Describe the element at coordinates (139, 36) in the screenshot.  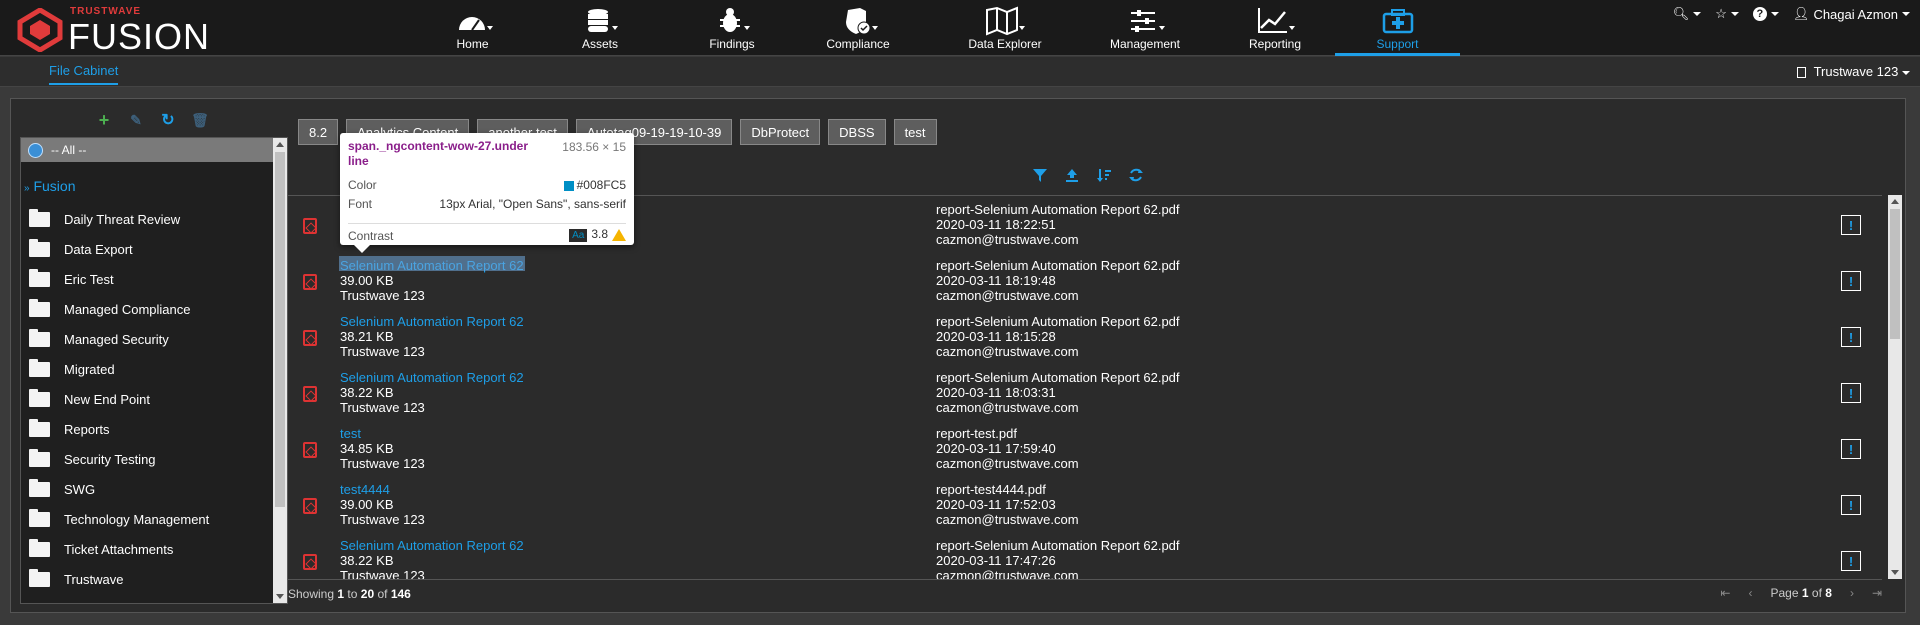
I see `brand-name: FUSION` at that location.